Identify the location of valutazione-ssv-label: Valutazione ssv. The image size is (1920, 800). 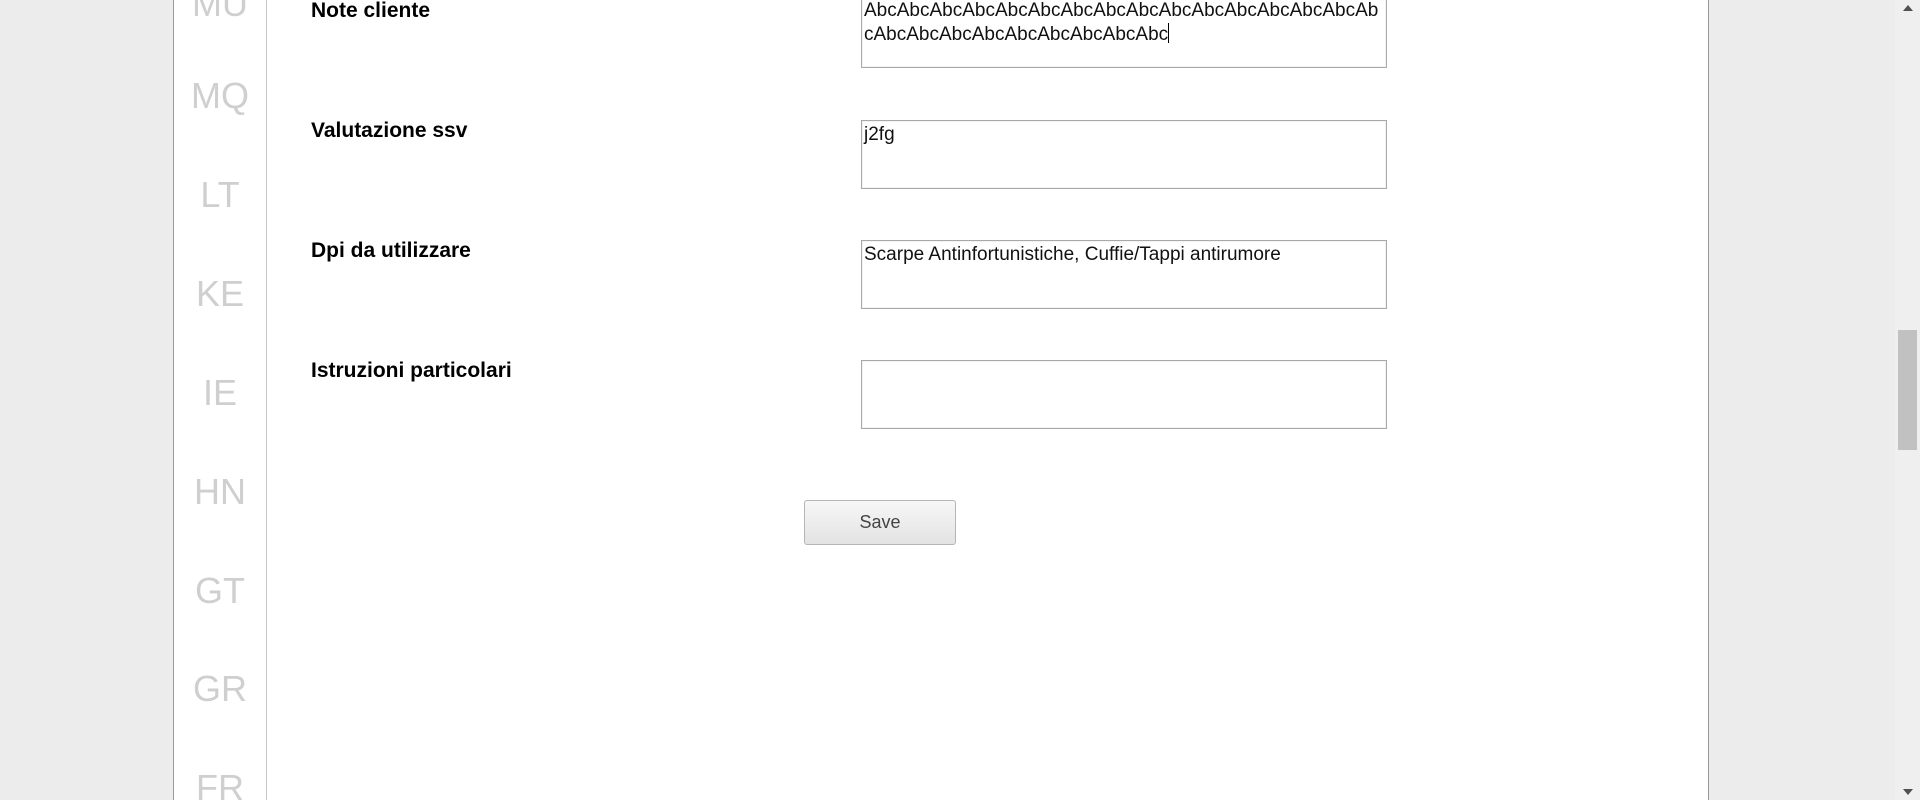
(389, 130).